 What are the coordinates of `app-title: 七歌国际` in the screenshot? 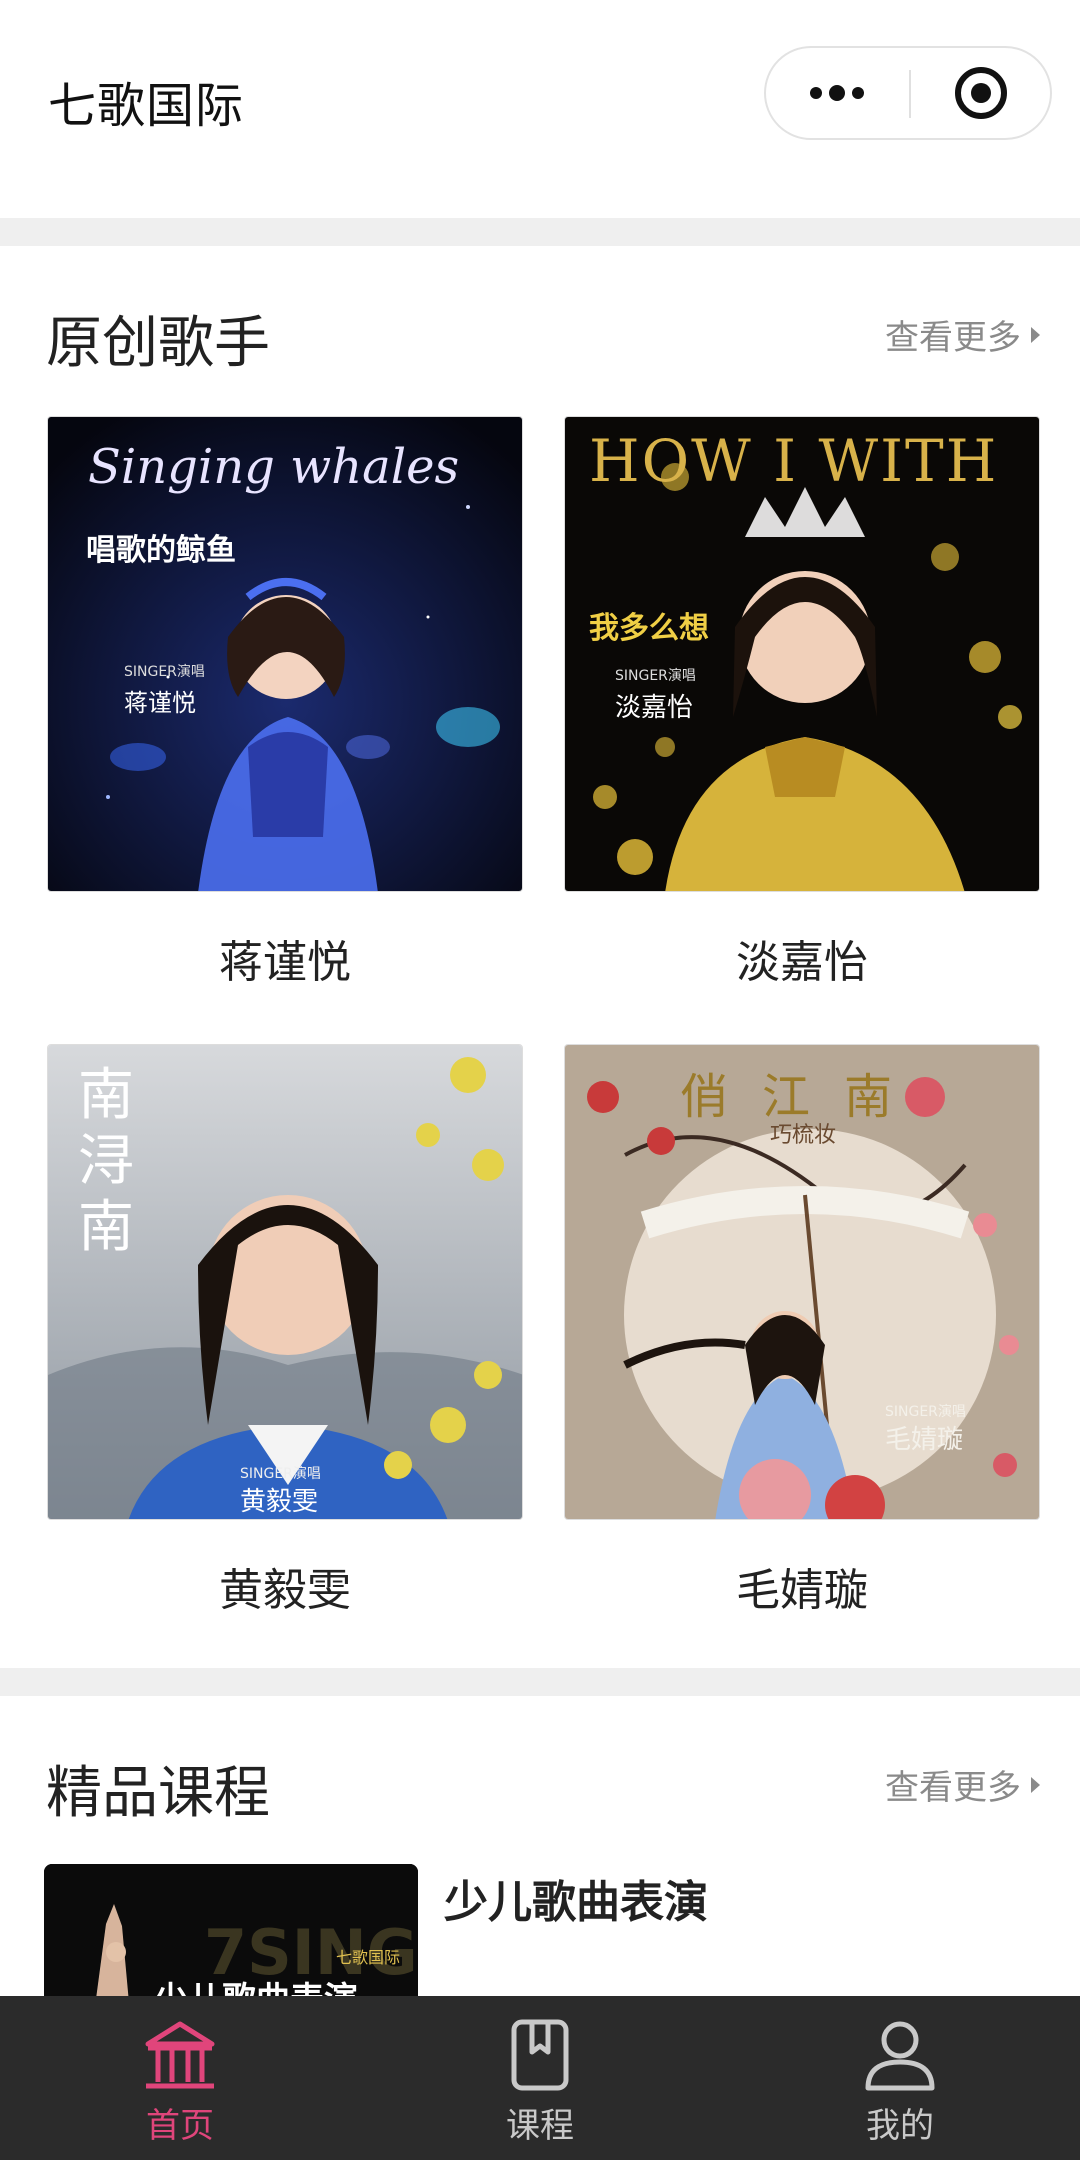 It's located at (146, 106).